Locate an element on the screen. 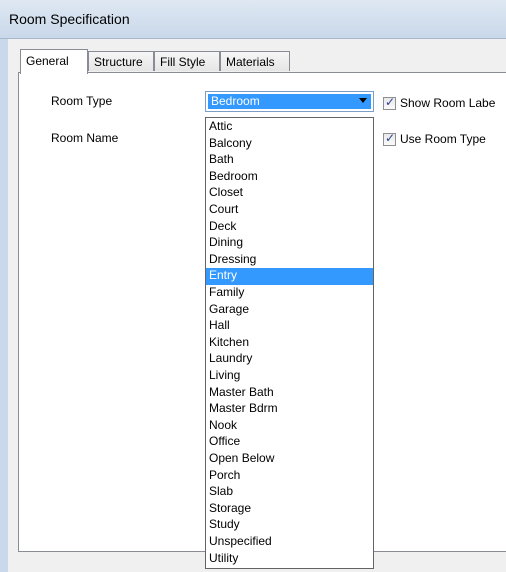 The width and height of the screenshot is (506, 572). tab-materials-label: Materials is located at coordinates (250, 62).